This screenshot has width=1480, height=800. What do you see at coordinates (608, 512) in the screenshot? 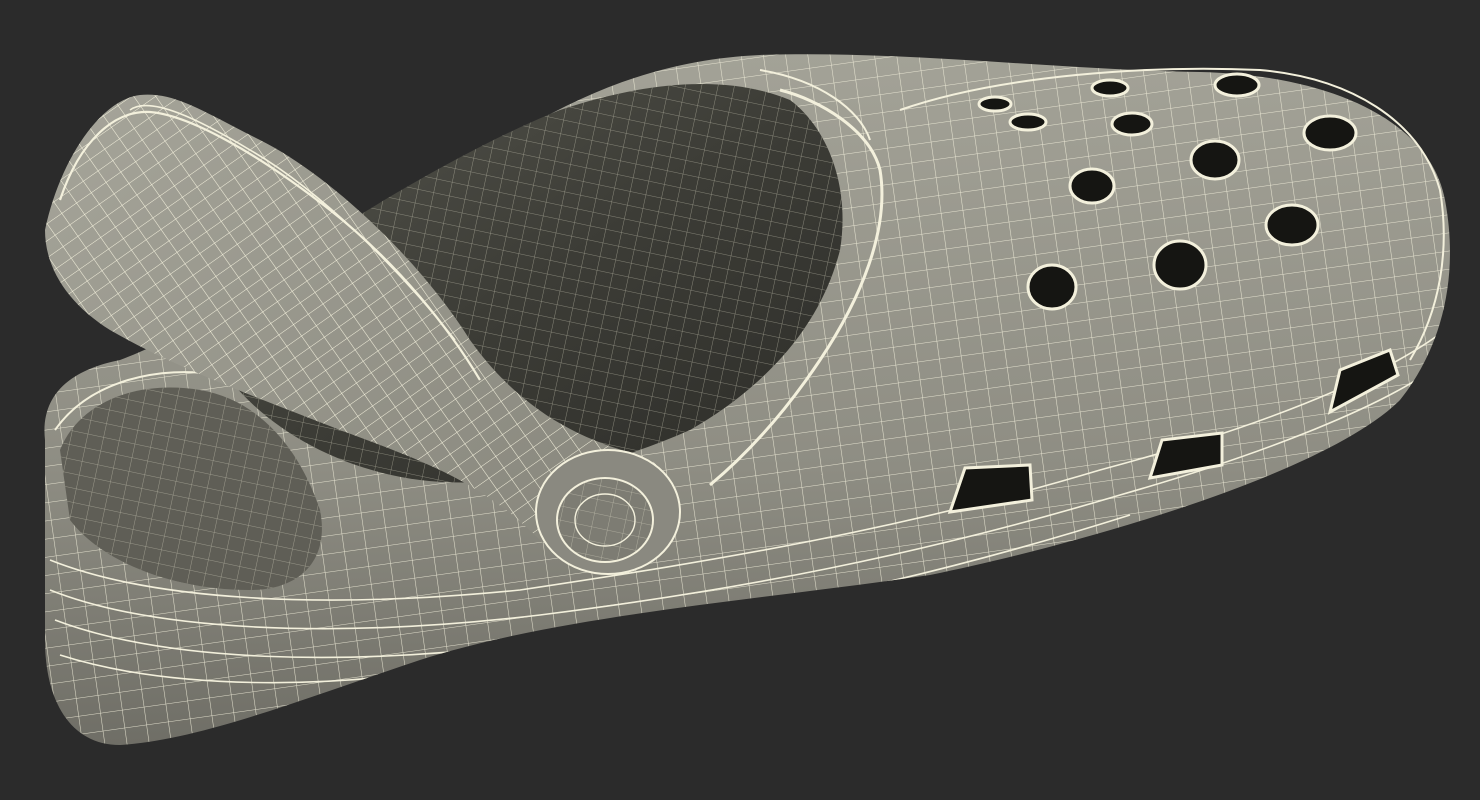
I see `strap-rivet` at bounding box center [608, 512].